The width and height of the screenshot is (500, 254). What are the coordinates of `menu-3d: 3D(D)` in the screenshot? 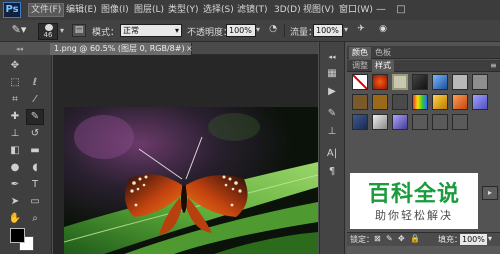 It's located at (287, 10).